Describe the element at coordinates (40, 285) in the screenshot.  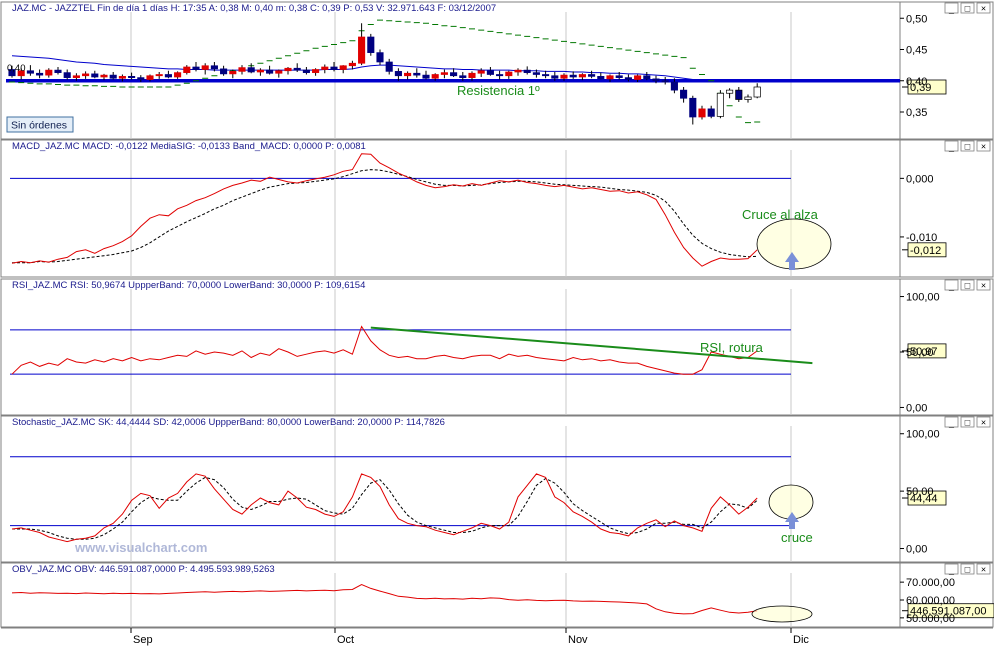
I see `indicator-name: RSI_JAZ.MC` at that location.